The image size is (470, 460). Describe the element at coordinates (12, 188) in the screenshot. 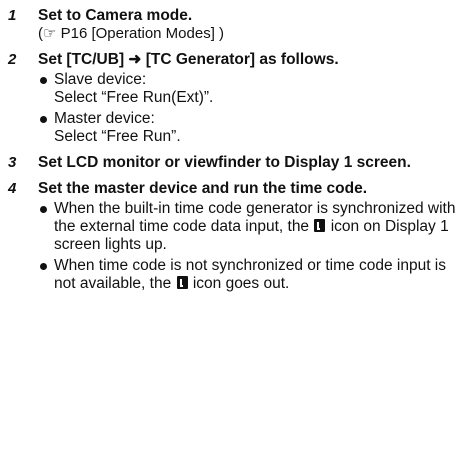

I see `step-number: 4` at that location.